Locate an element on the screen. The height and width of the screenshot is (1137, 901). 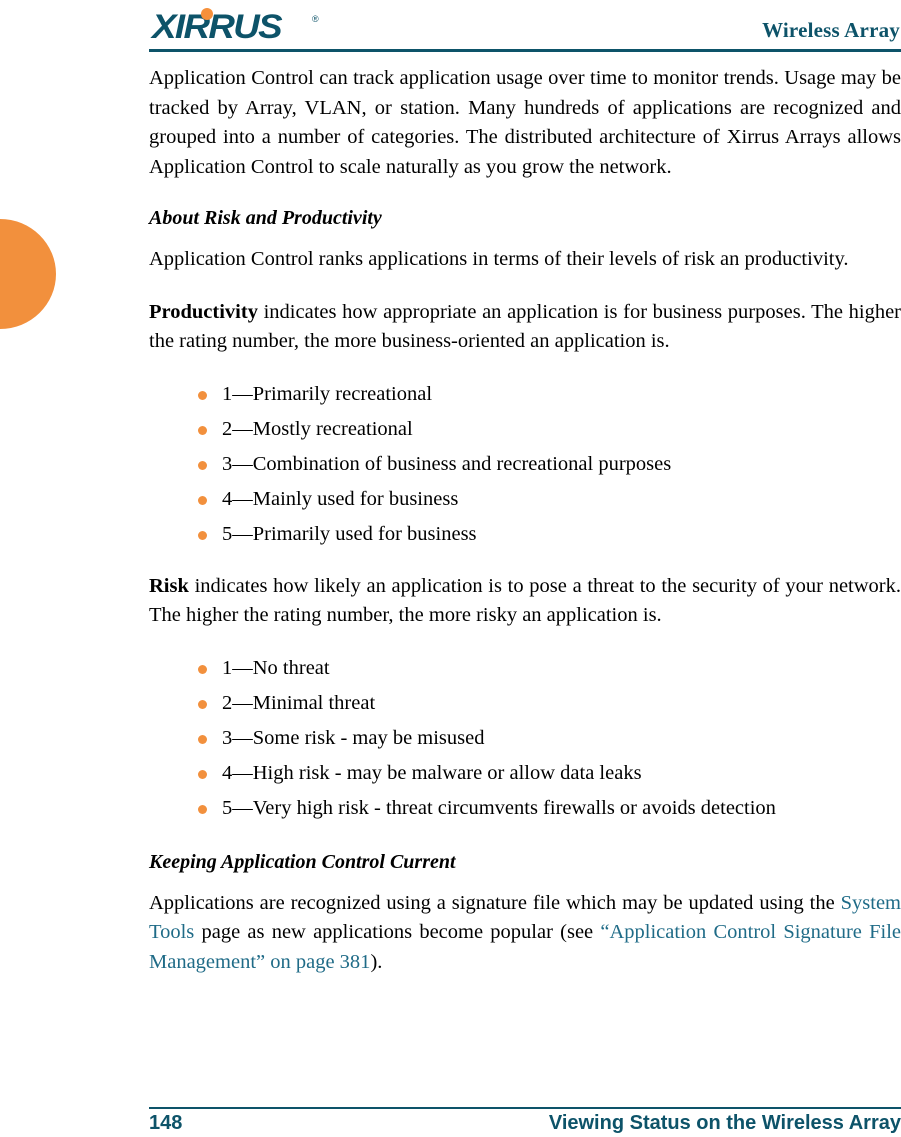
list-item-label: 4—Mainly used for business is located at coordinates (340, 498).